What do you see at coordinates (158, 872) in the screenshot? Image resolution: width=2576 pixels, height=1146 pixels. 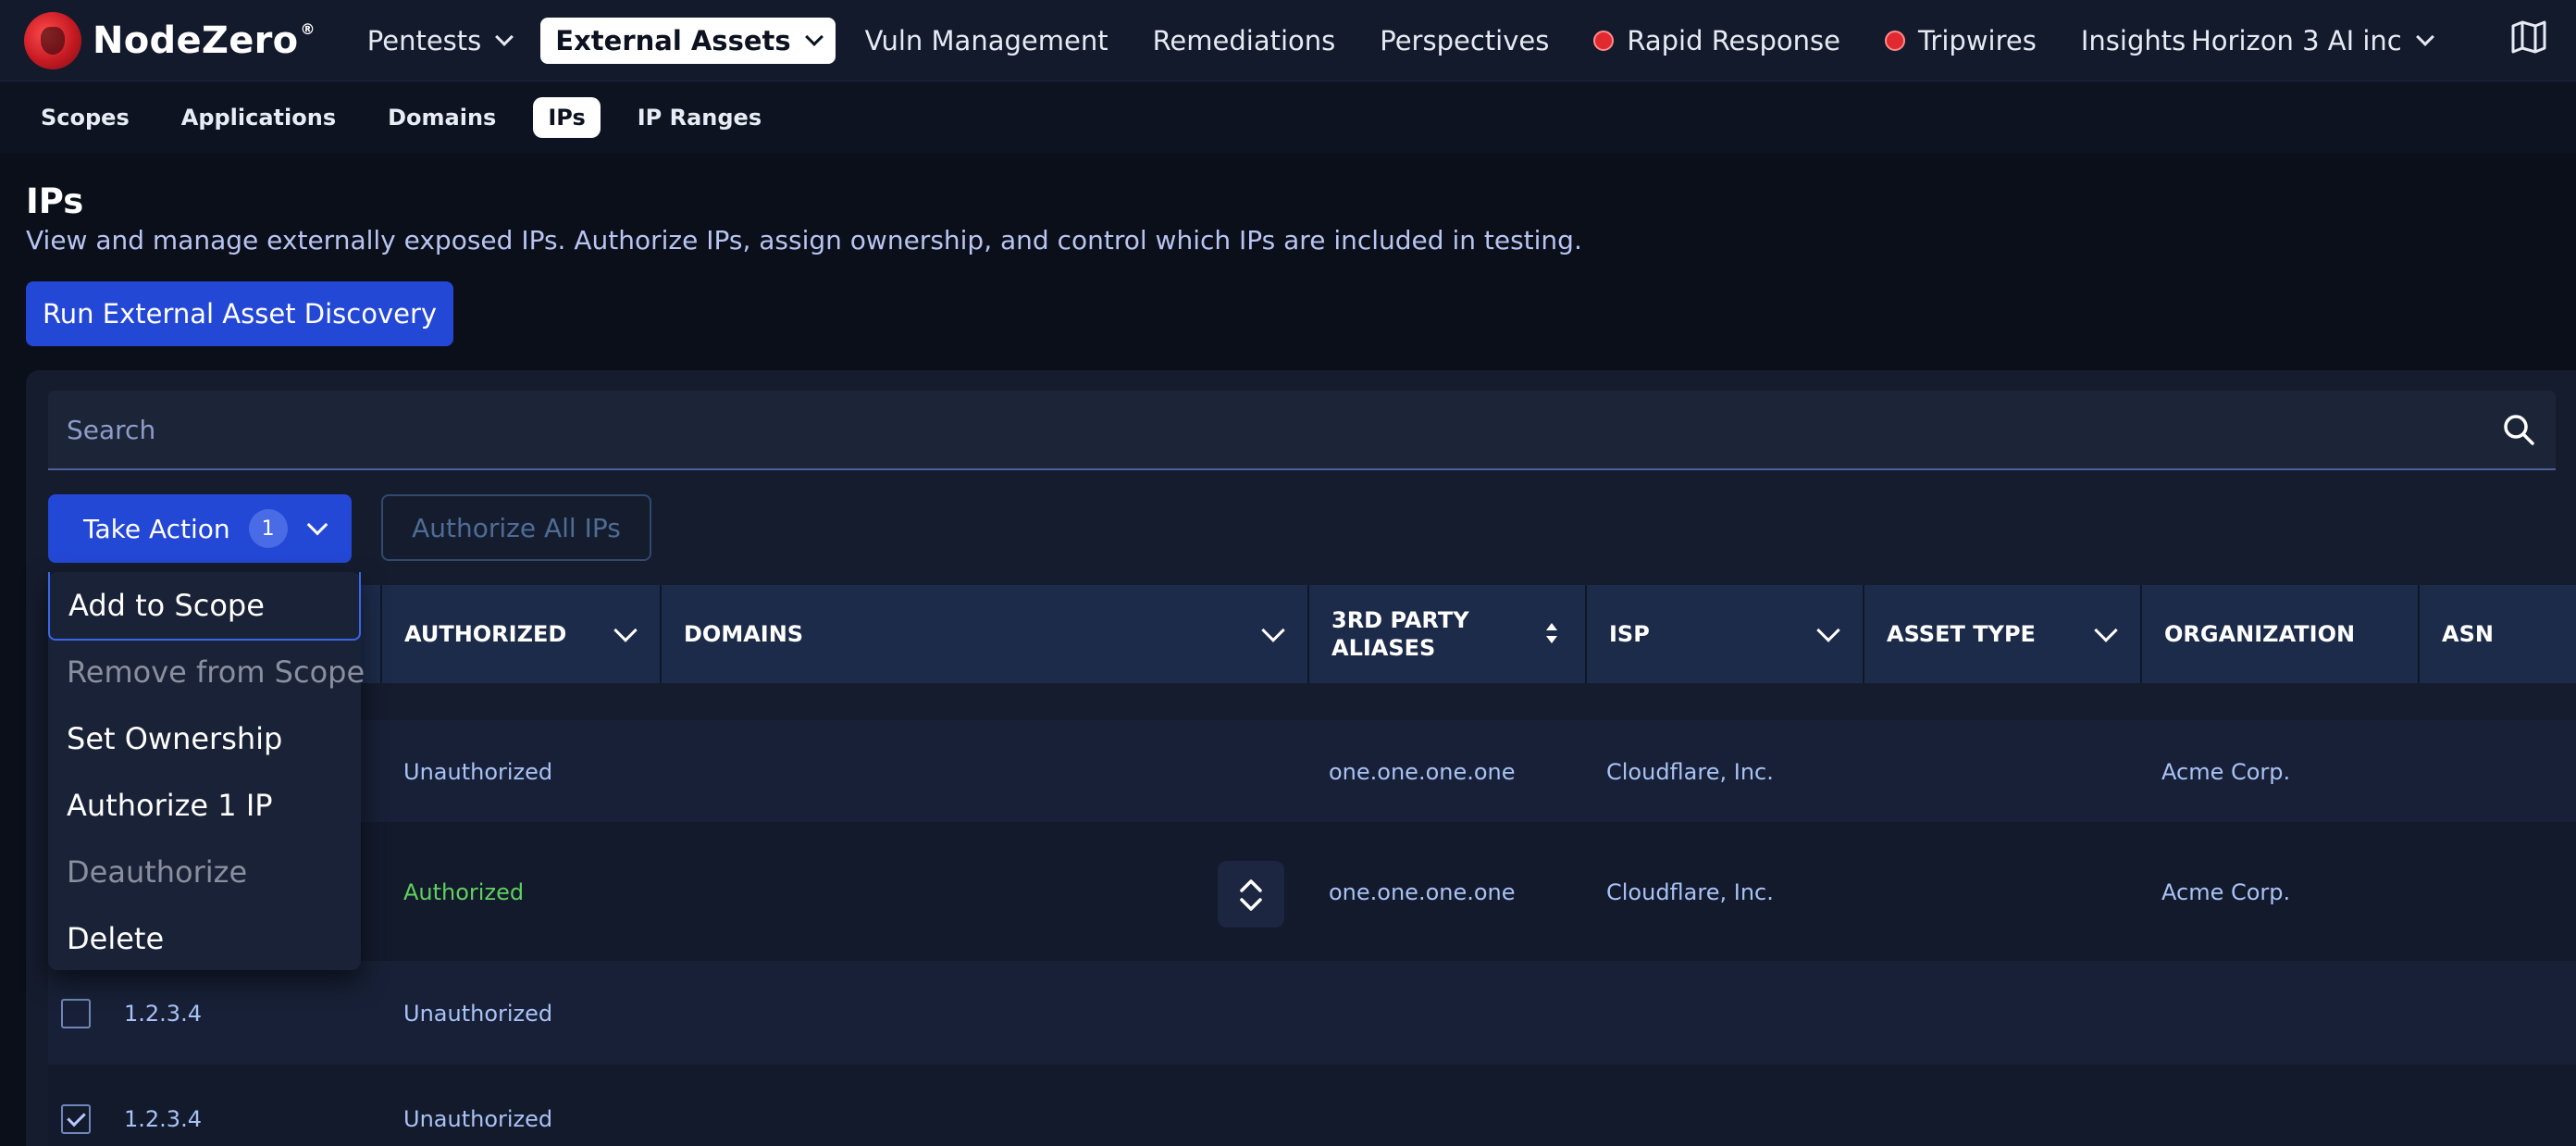 I see `menu-item-deauthorize: Deauthorize` at bounding box center [158, 872].